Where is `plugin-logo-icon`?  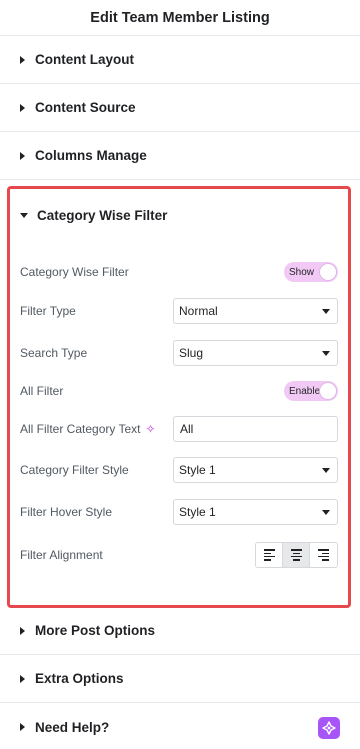 plugin-logo-icon is located at coordinates (329, 728).